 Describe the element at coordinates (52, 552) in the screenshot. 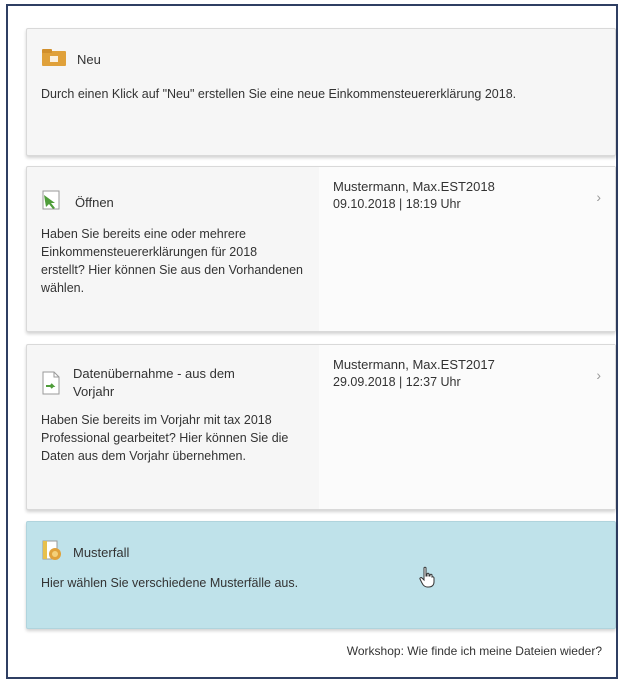

I see `sample-case-icon` at that location.